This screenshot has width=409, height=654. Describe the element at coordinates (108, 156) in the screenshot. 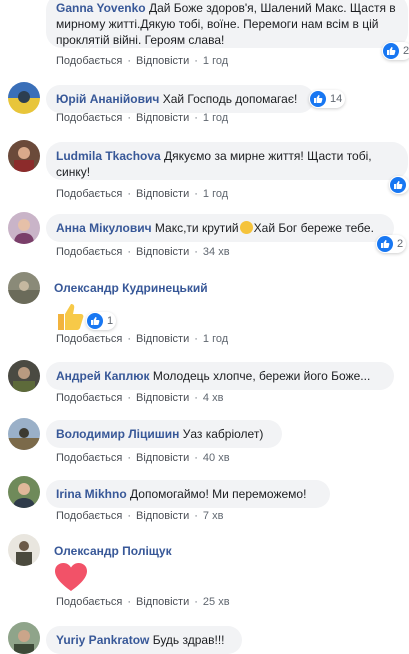

I see `comment-author: Ludmila Tkachova` at that location.